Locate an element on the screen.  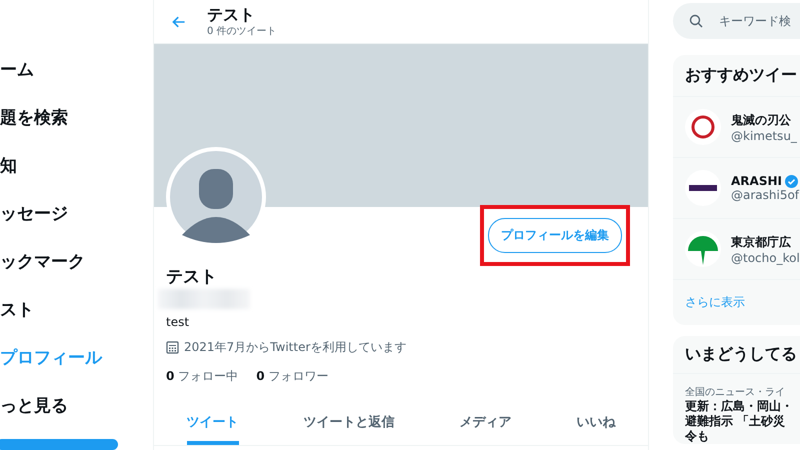
search-field: キーワード検 is located at coordinates (758, 21).